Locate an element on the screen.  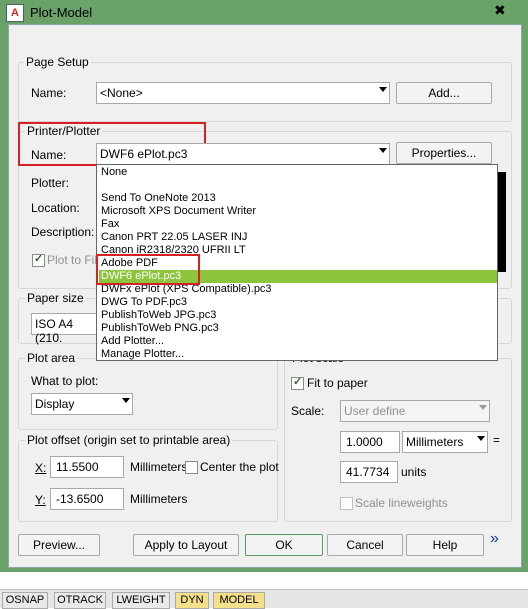
selection-highlight-box is located at coordinates (148, 269).